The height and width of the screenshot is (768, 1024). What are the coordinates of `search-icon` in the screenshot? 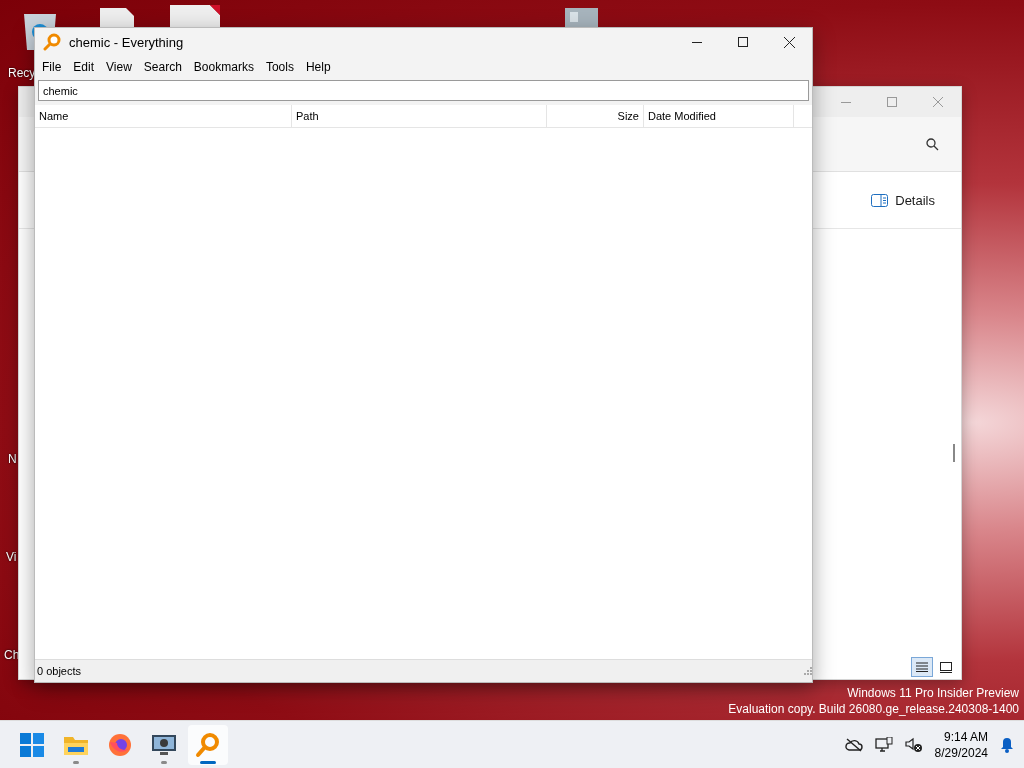 It's located at (932, 144).